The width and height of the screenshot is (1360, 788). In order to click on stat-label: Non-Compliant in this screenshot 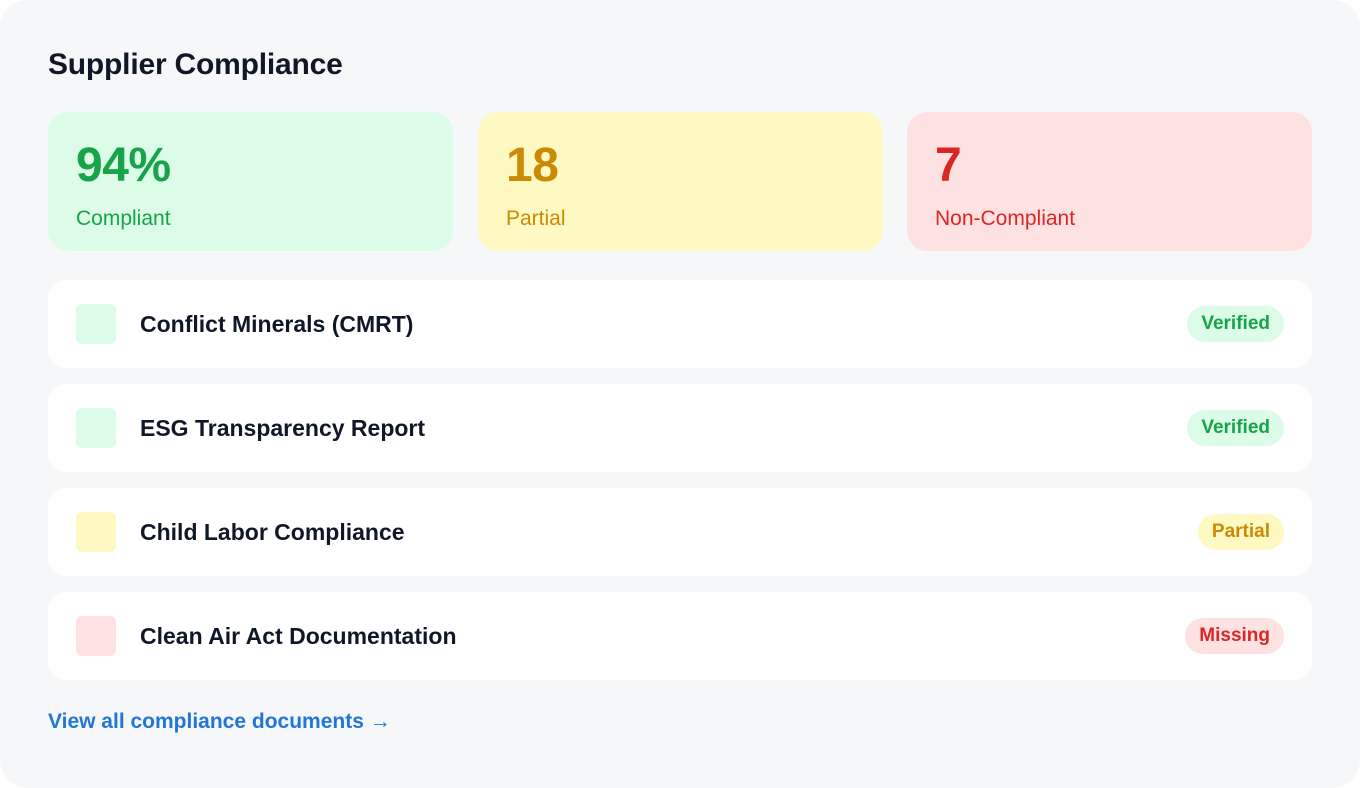, I will do `click(1005, 218)`.